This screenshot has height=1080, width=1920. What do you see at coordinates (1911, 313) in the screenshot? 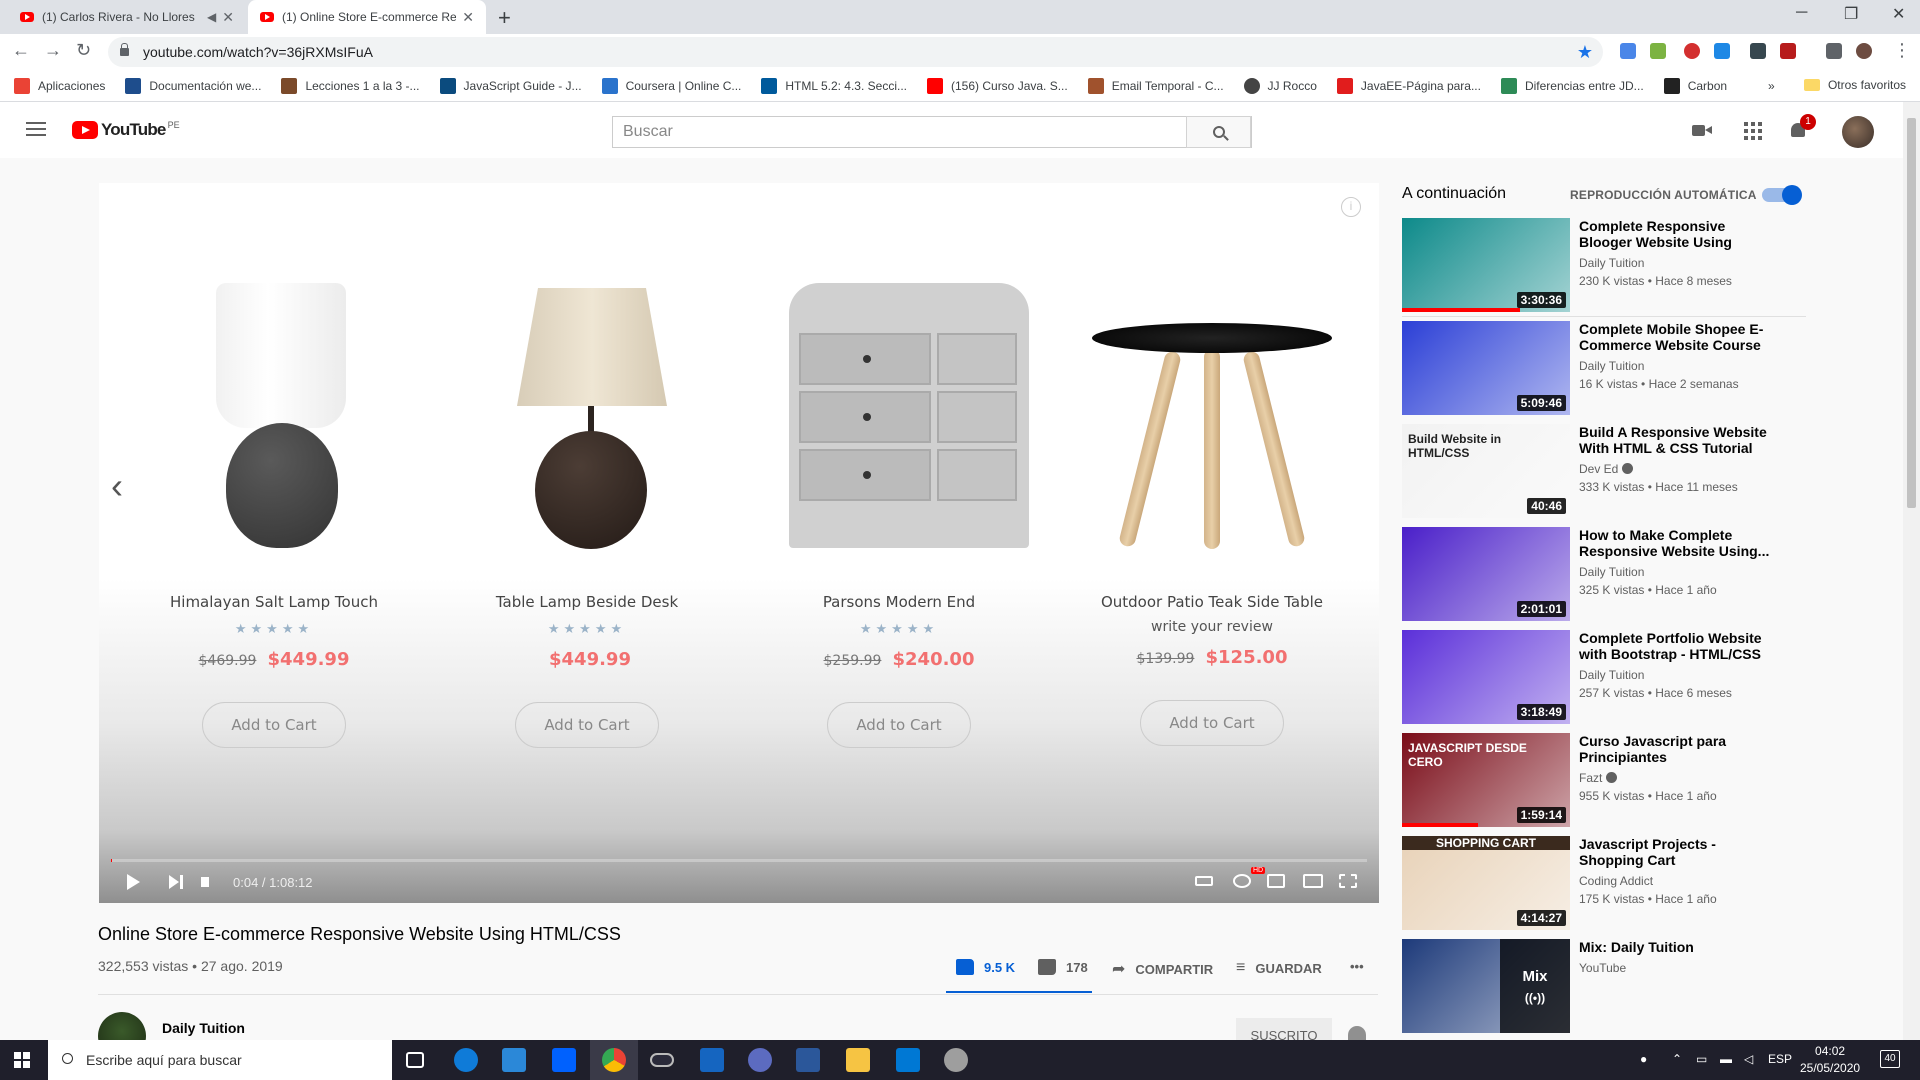
I see `scrollbar-thumb` at bounding box center [1911, 313].